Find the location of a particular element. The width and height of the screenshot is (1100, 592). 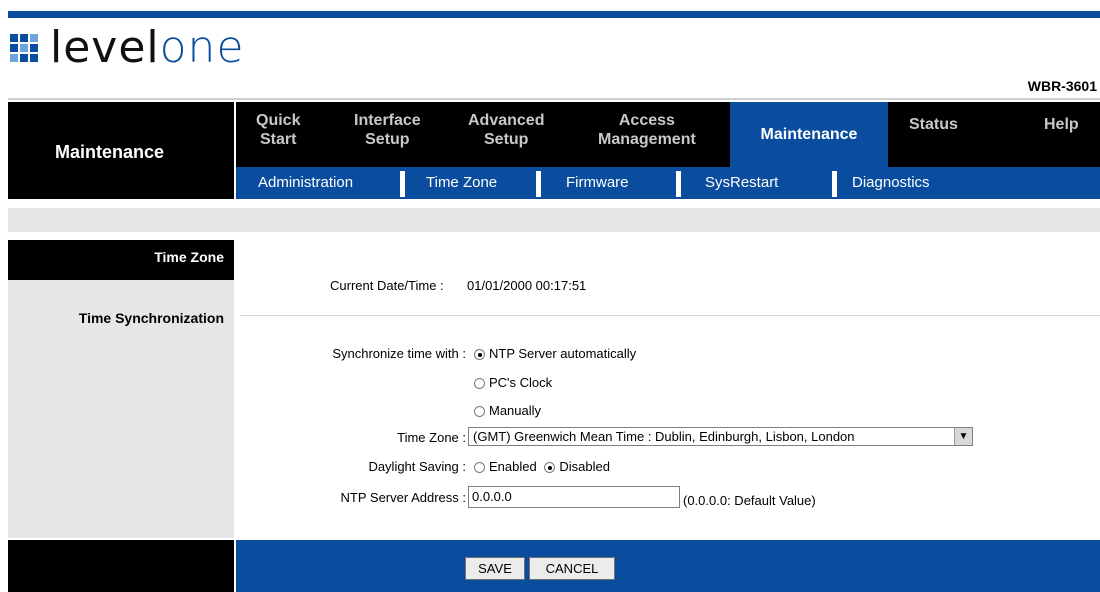

subnav-time-zone: Time Zone is located at coordinates (461, 183).